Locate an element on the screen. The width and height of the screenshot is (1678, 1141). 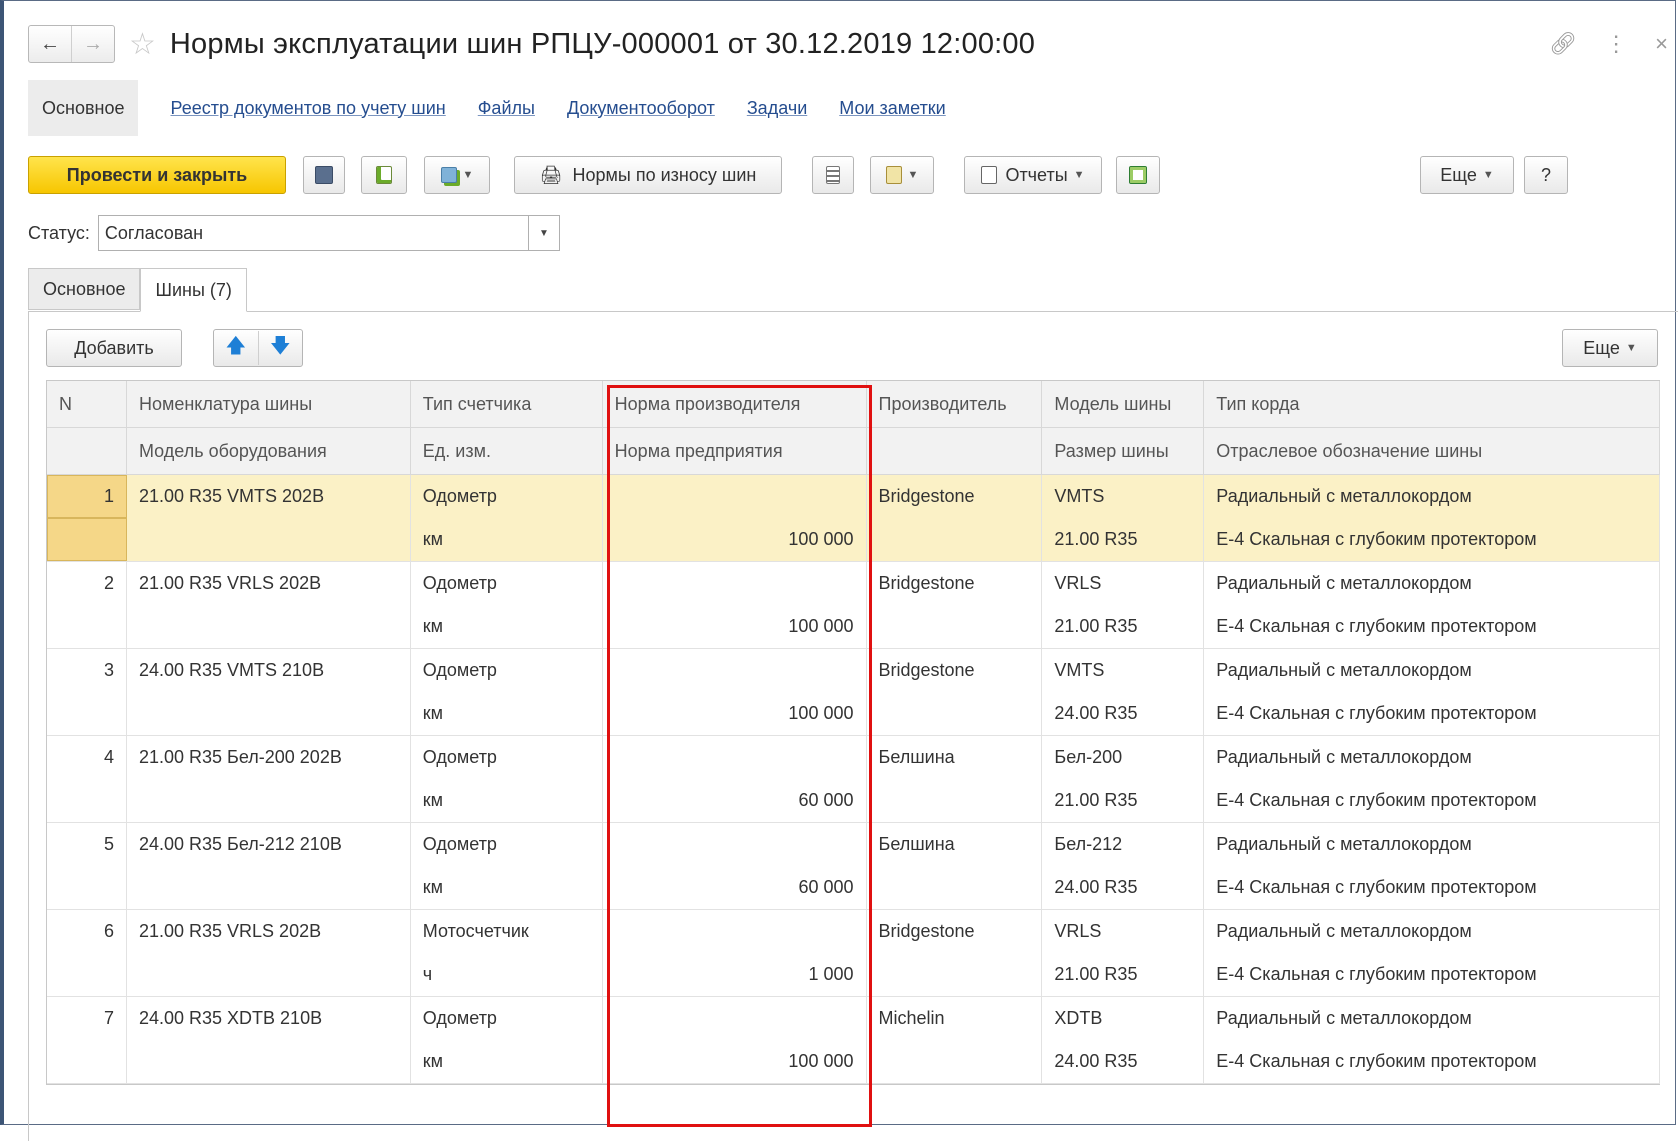
formnav-link-notes: Мои заметки is located at coordinates (892, 108).